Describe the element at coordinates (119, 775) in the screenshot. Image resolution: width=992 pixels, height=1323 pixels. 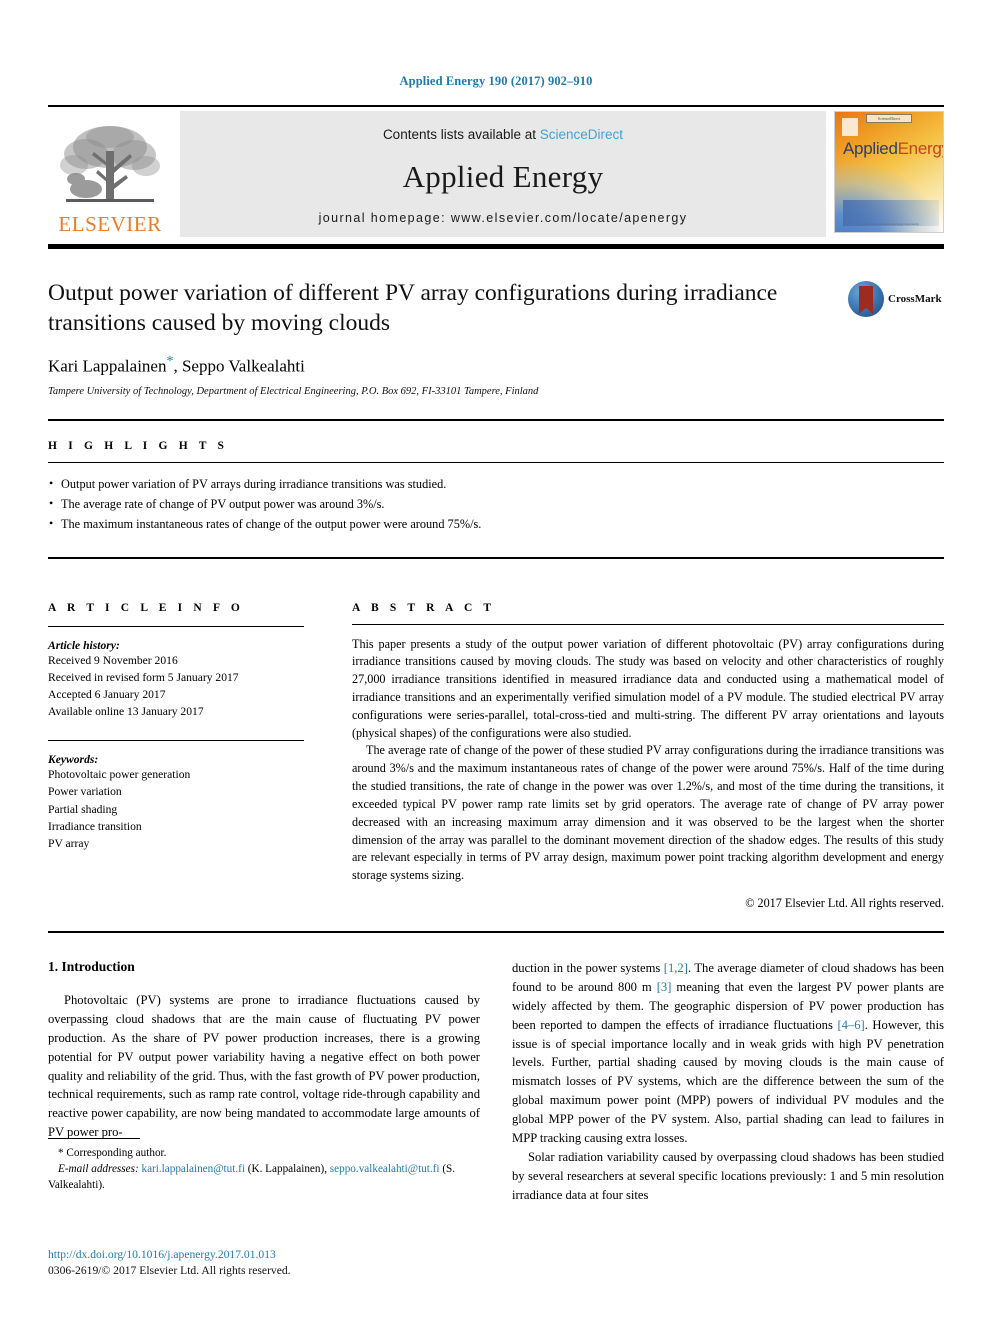
I see `keyword-item: Photovoltaic power generation` at that location.